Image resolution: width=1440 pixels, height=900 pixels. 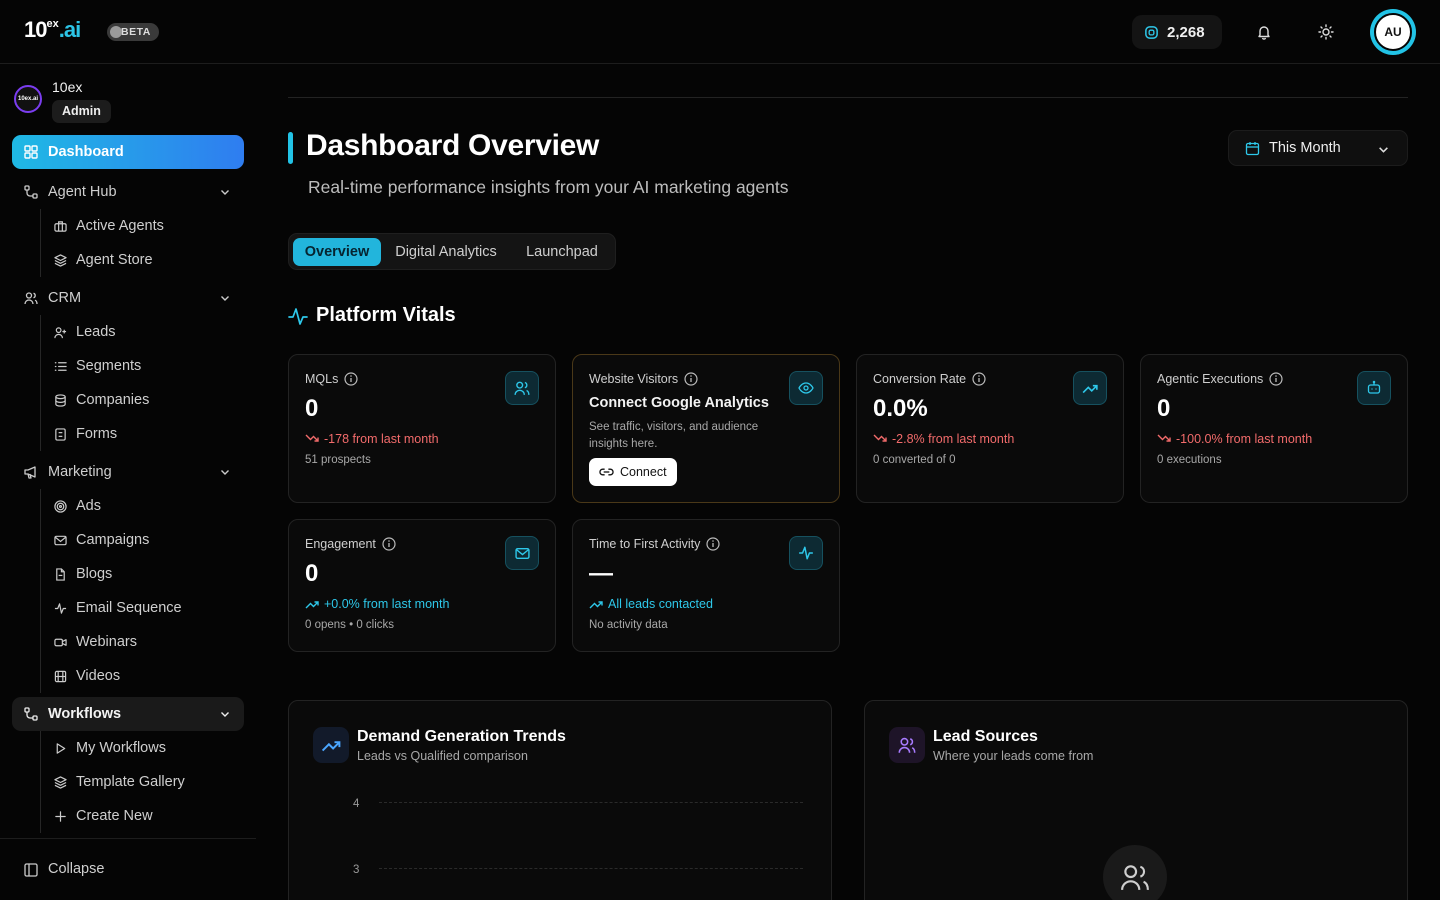 I want to click on card-title: Conversion Rate, so click(x=929, y=379).